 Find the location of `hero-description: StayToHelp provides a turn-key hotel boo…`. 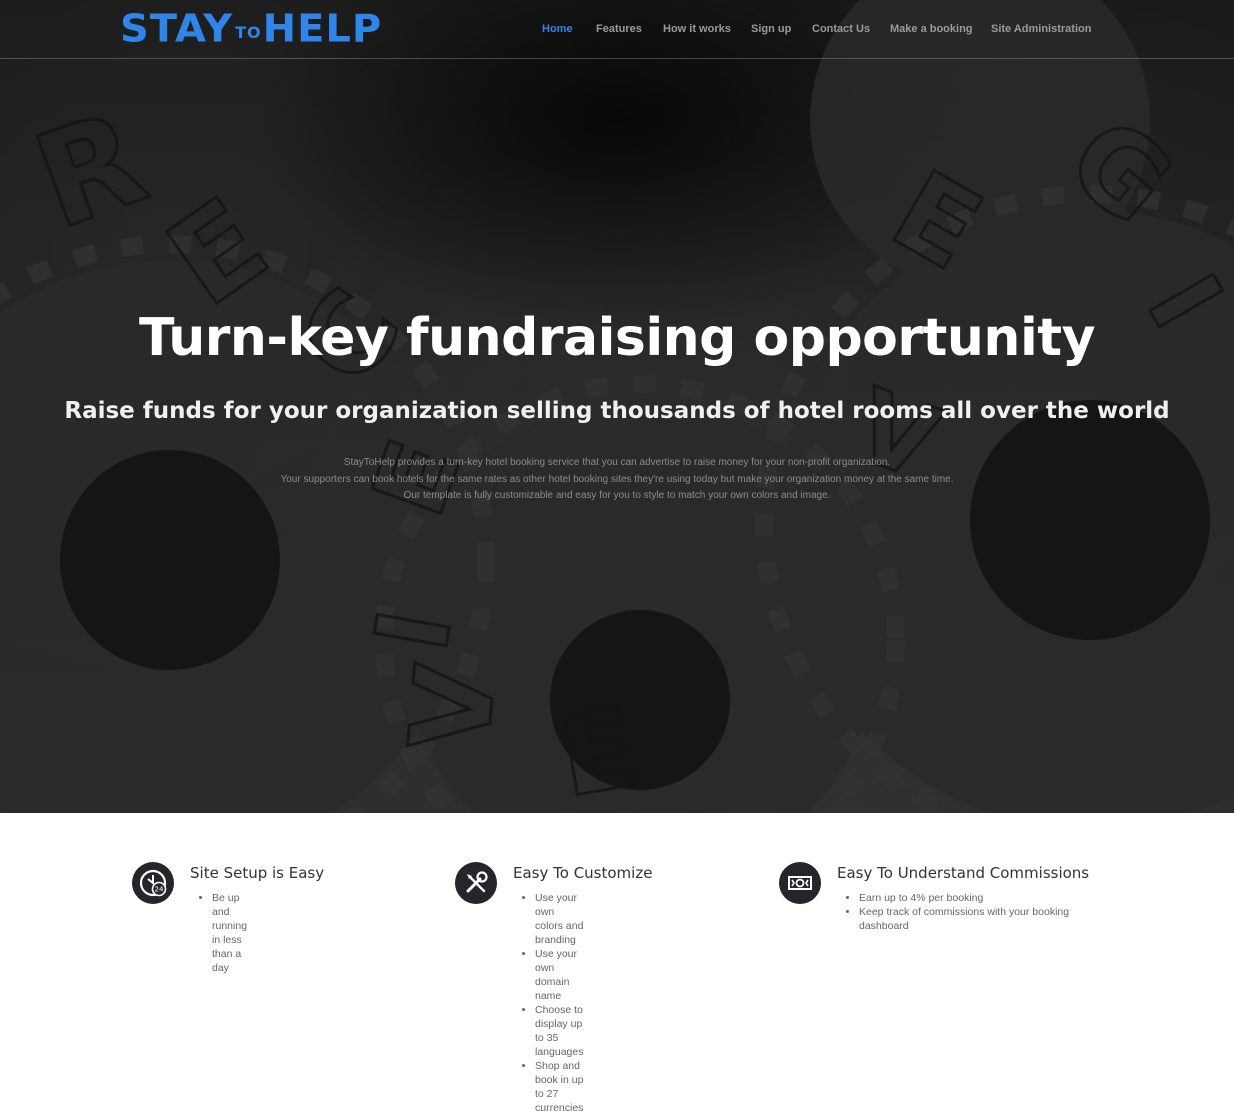

hero-description: StayToHelp provides a turn-key hotel boo… is located at coordinates (617, 480).